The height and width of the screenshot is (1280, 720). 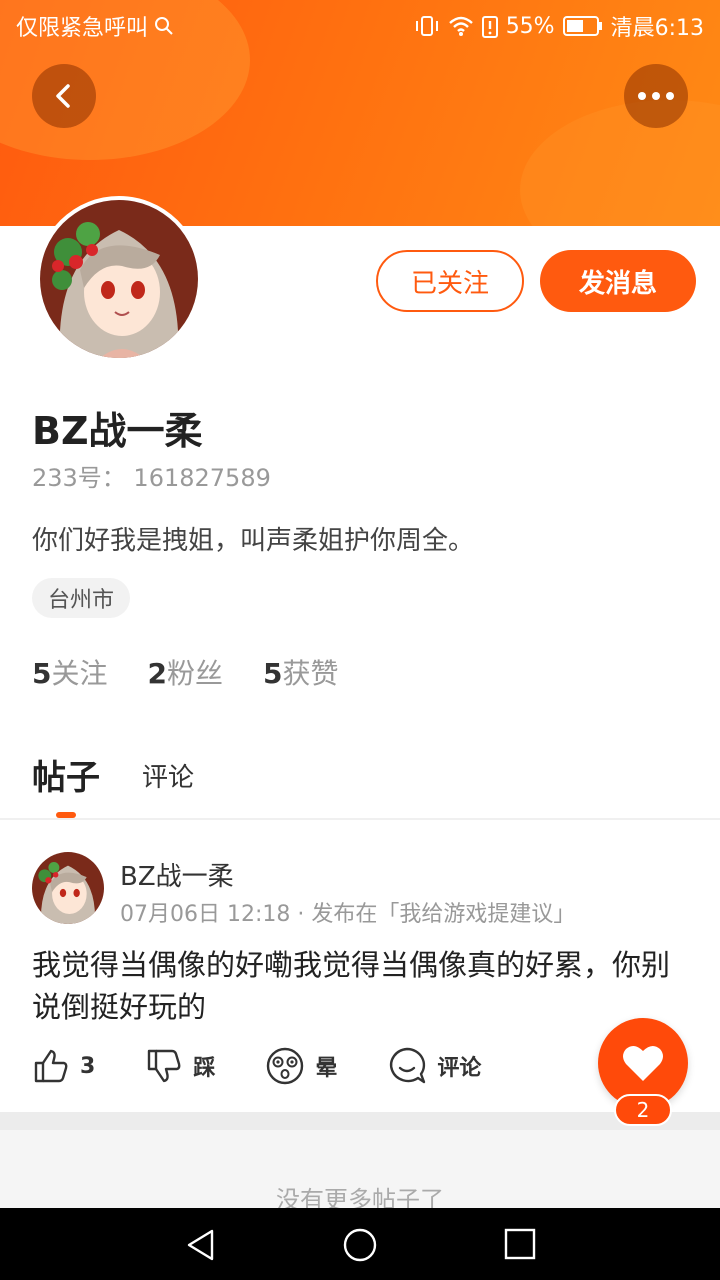 I want to click on back-button, so click(x=64, y=96).